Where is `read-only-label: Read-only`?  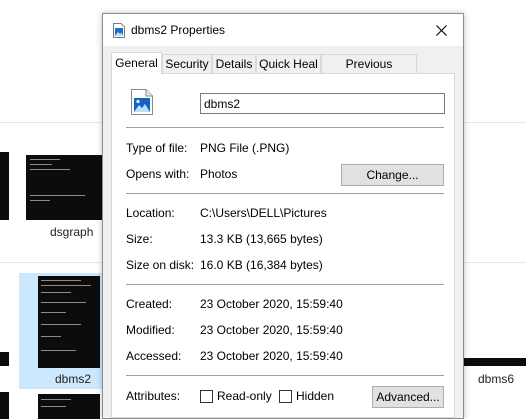
read-only-label: Read-only is located at coordinates (244, 396).